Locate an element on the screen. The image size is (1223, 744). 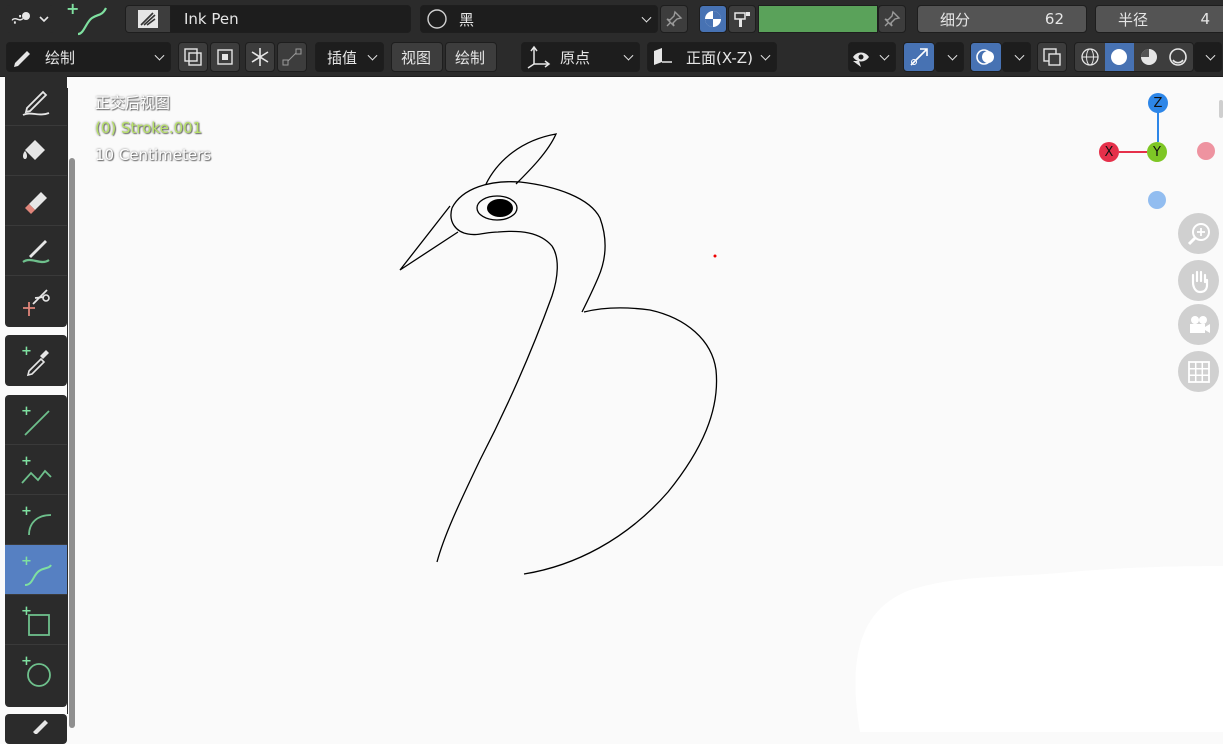
ortho-toggle-button is located at coordinates (1198, 371).